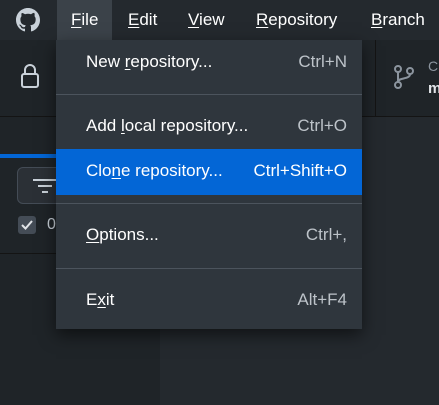 This screenshot has height=405, width=439. Describe the element at coordinates (322, 61) in the screenshot. I see `new-repository-shortcut: Ctrl+N` at that location.